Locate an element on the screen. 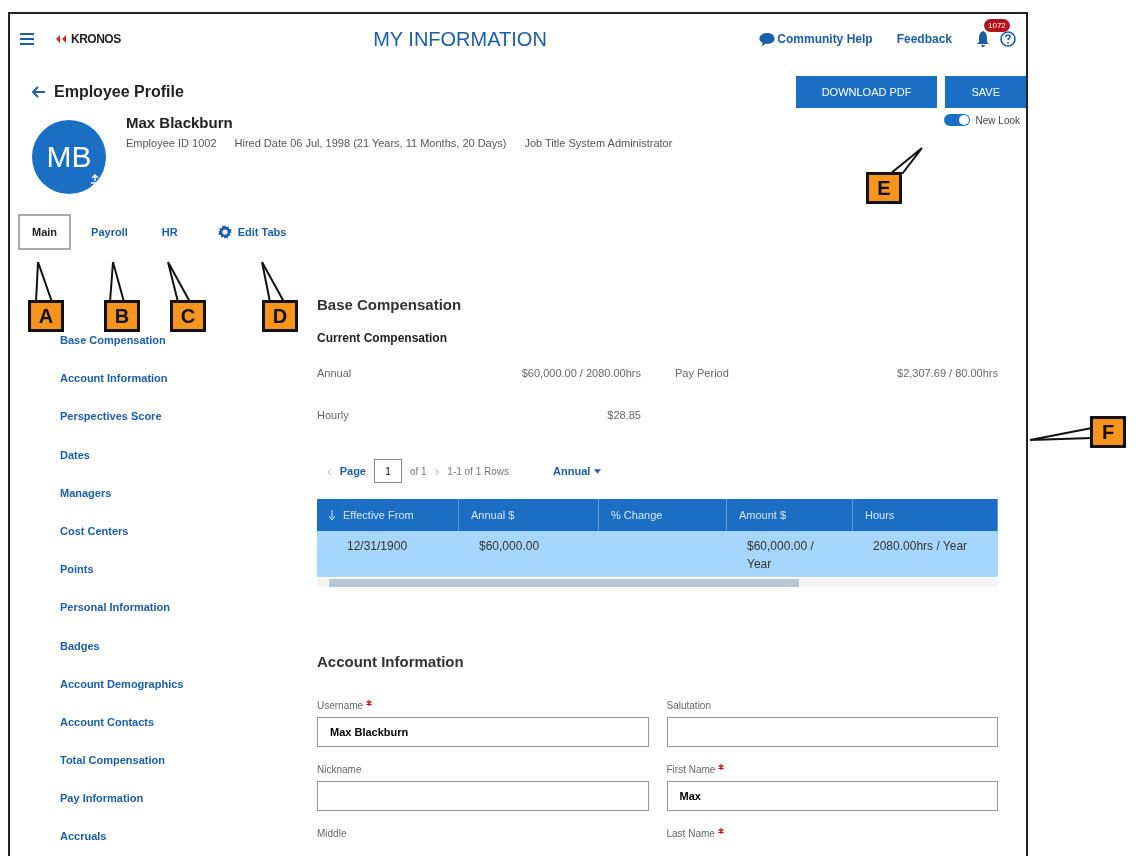 The width and height of the screenshot is (1136, 856). logo-text: KRONOS is located at coordinates (96, 39).